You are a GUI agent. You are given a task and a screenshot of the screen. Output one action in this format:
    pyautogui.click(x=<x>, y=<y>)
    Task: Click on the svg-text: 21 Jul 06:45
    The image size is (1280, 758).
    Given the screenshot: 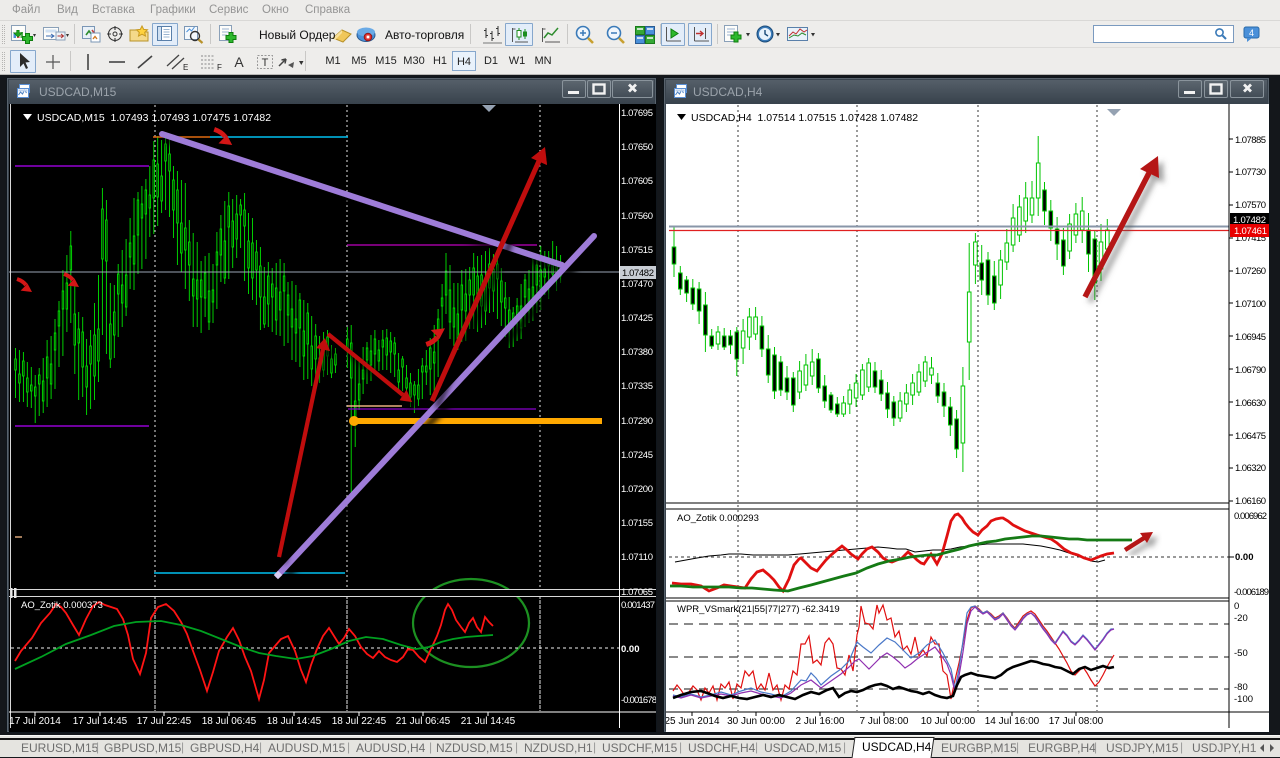 What is the action you would take?
    pyautogui.click(x=423, y=721)
    